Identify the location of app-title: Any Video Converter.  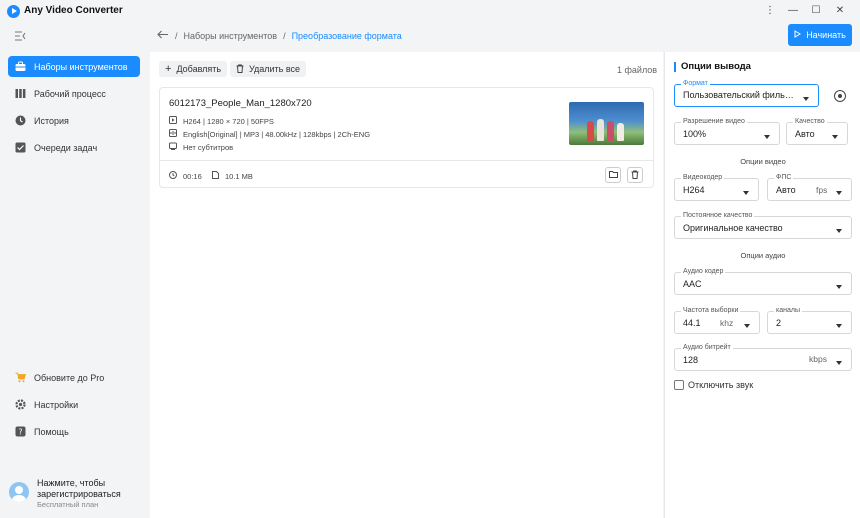
(73, 10).